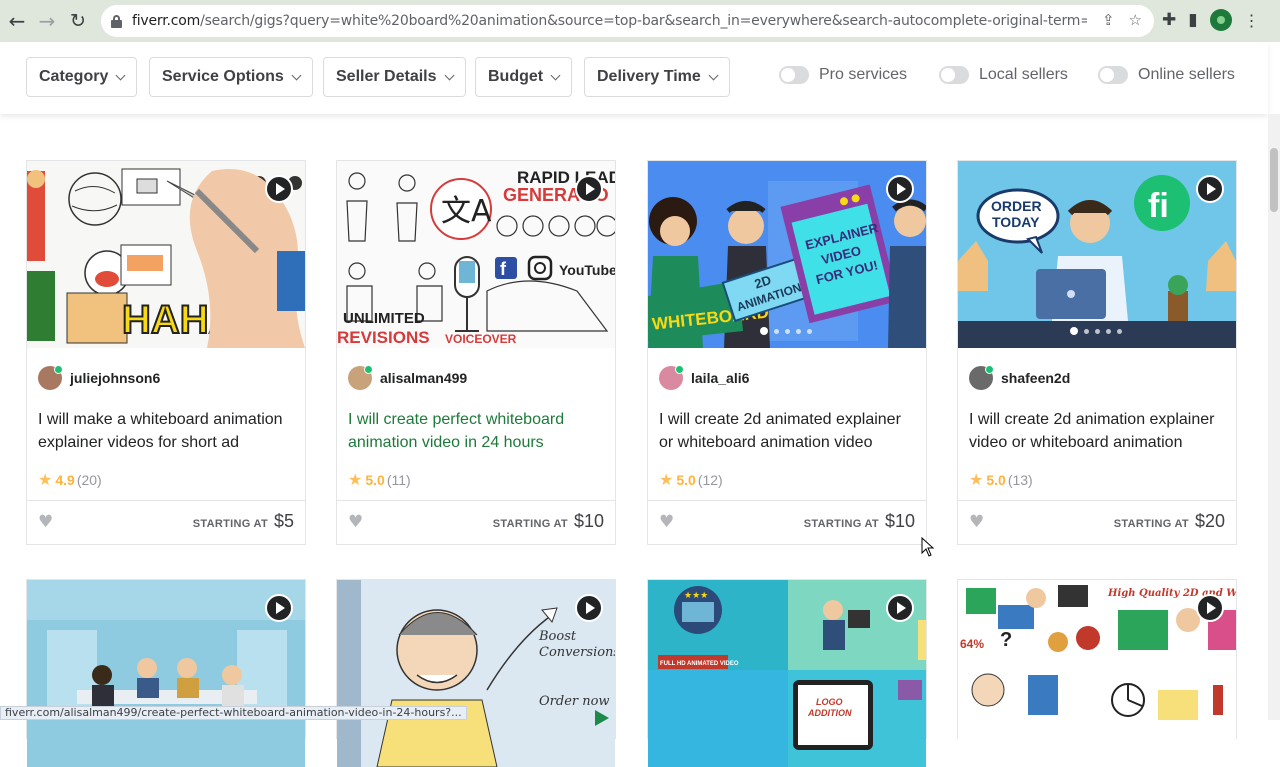 The image size is (1280, 767). What do you see at coordinates (1035, 378) in the screenshot?
I see `seller-name: shafeen2d` at bounding box center [1035, 378].